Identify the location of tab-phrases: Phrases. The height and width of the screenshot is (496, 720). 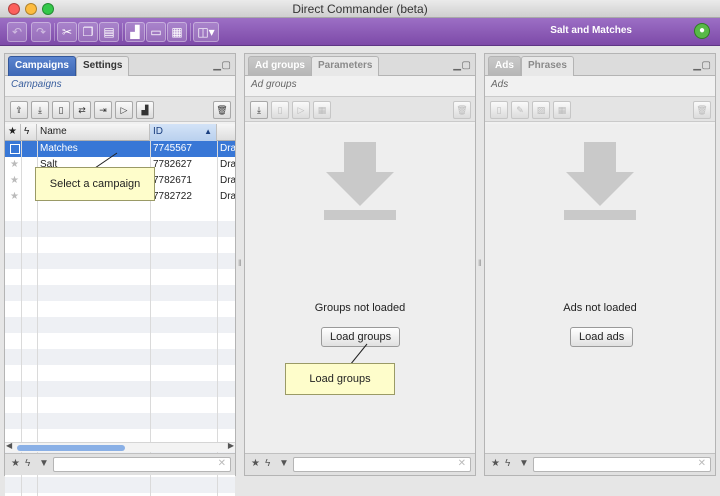
(547, 66).